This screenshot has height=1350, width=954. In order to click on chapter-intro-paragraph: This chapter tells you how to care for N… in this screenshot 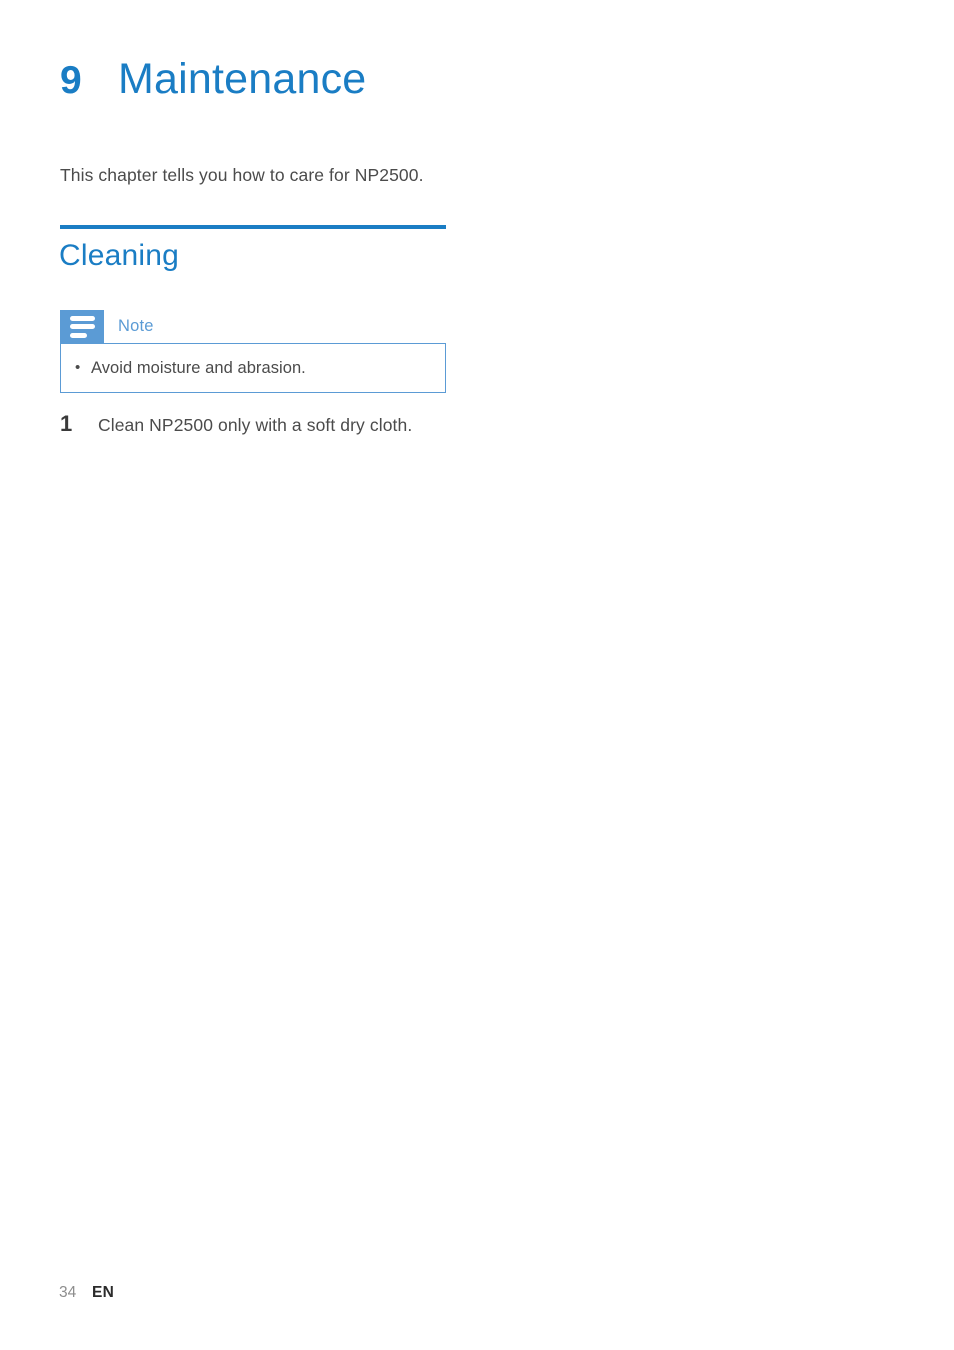, I will do `click(242, 175)`.